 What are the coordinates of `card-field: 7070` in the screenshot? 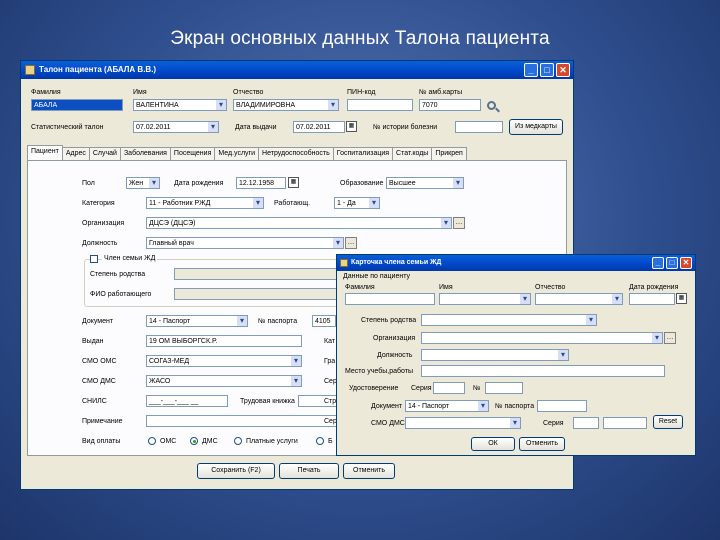 It's located at (450, 105).